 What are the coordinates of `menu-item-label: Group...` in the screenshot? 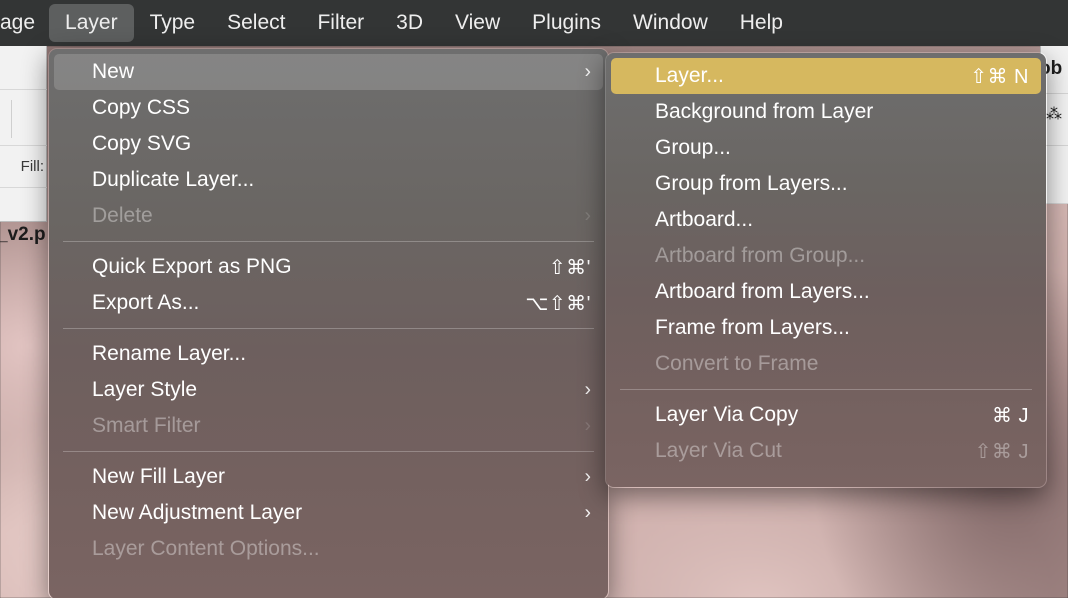 It's located at (693, 147).